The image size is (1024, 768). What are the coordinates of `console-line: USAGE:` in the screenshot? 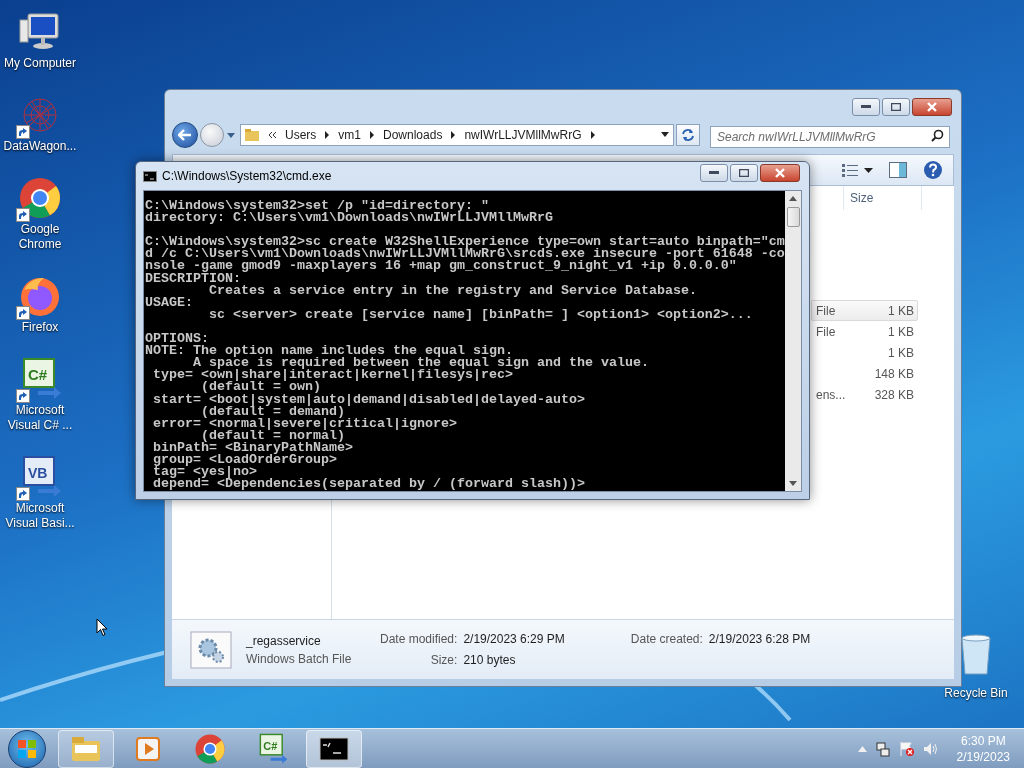 It's located at (169, 302).